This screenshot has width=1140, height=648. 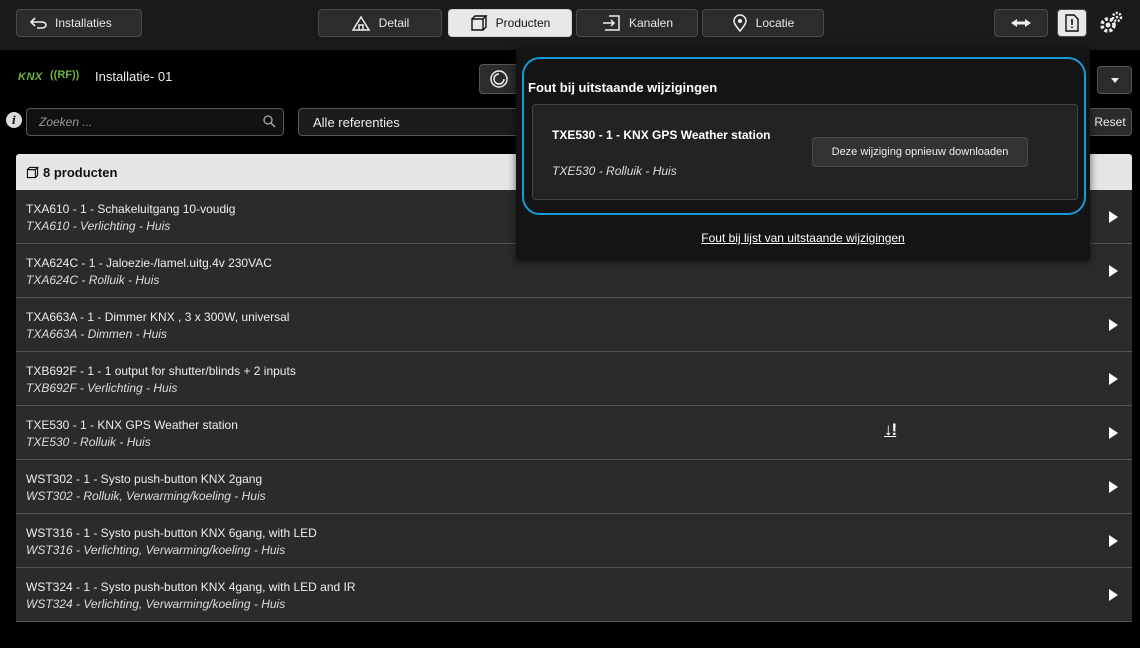 I want to click on popover-item-subtitle: TXE530 - Rolluik - Huis, so click(x=614, y=171).